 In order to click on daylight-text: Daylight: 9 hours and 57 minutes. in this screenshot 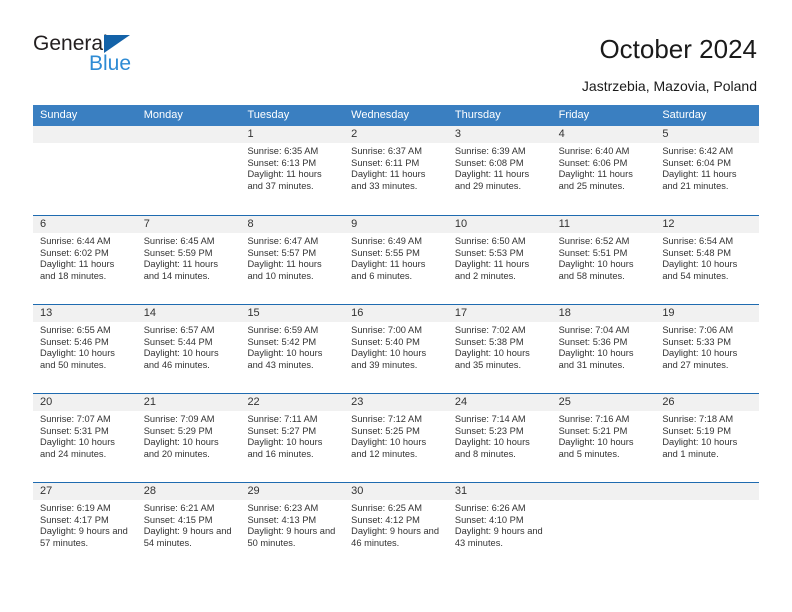, I will do `click(84, 537)`.